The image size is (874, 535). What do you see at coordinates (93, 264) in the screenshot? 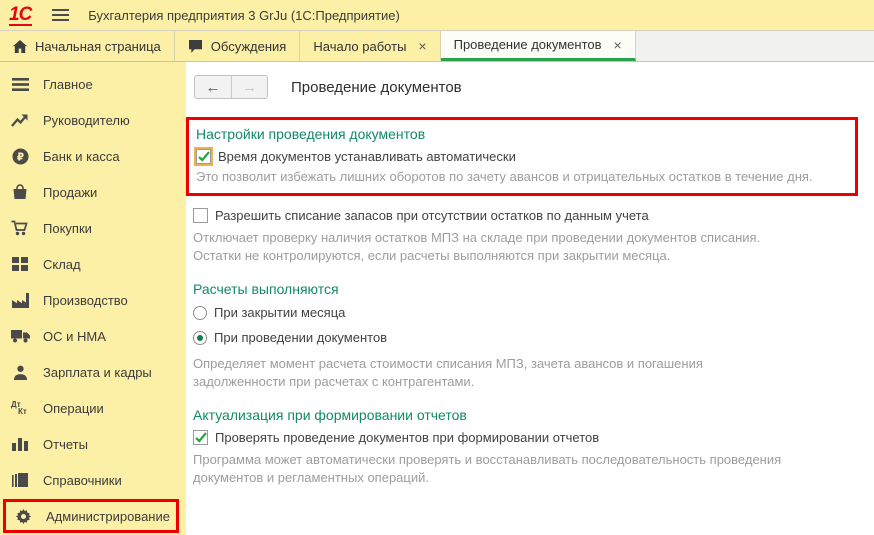
I see `sidebar-item-warehouse: Склад` at bounding box center [93, 264].